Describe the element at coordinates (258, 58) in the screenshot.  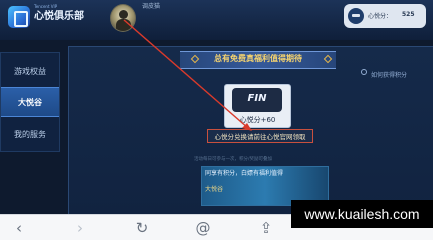
I see `banner-title: 总有免费真福利值得期待` at that location.